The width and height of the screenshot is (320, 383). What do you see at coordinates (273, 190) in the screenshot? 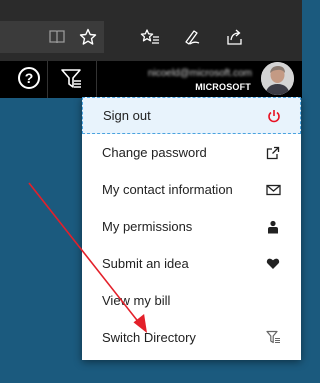
I see `envelope-icon` at bounding box center [273, 190].